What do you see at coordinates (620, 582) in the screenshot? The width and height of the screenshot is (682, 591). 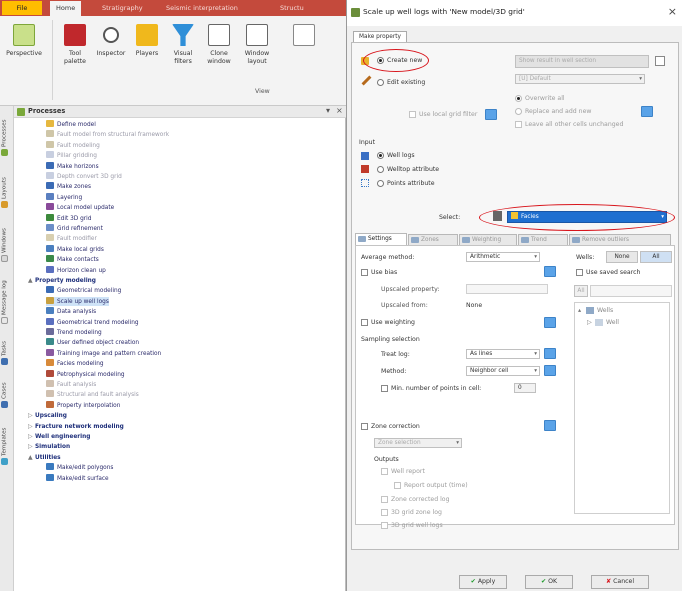 I see `cancel-button: ✘ Cancel` at bounding box center [620, 582].